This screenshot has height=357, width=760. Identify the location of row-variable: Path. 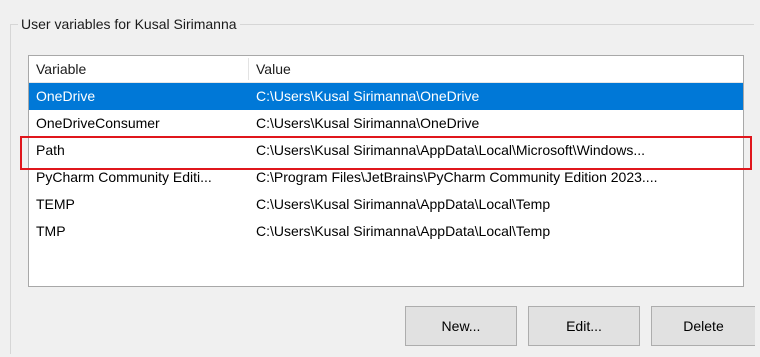
(50, 150).